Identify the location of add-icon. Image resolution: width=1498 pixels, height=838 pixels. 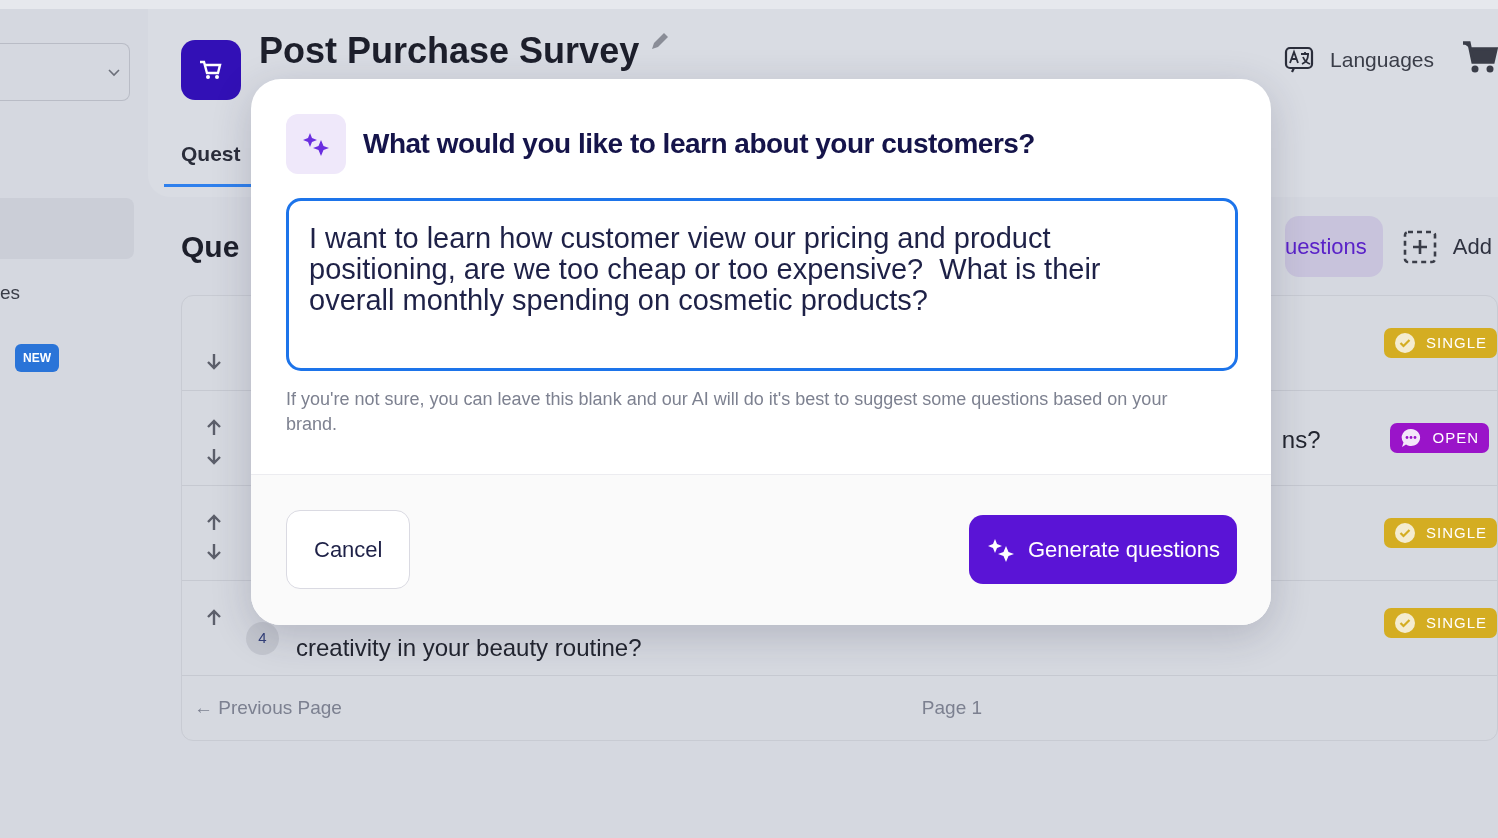
(1419, 246).